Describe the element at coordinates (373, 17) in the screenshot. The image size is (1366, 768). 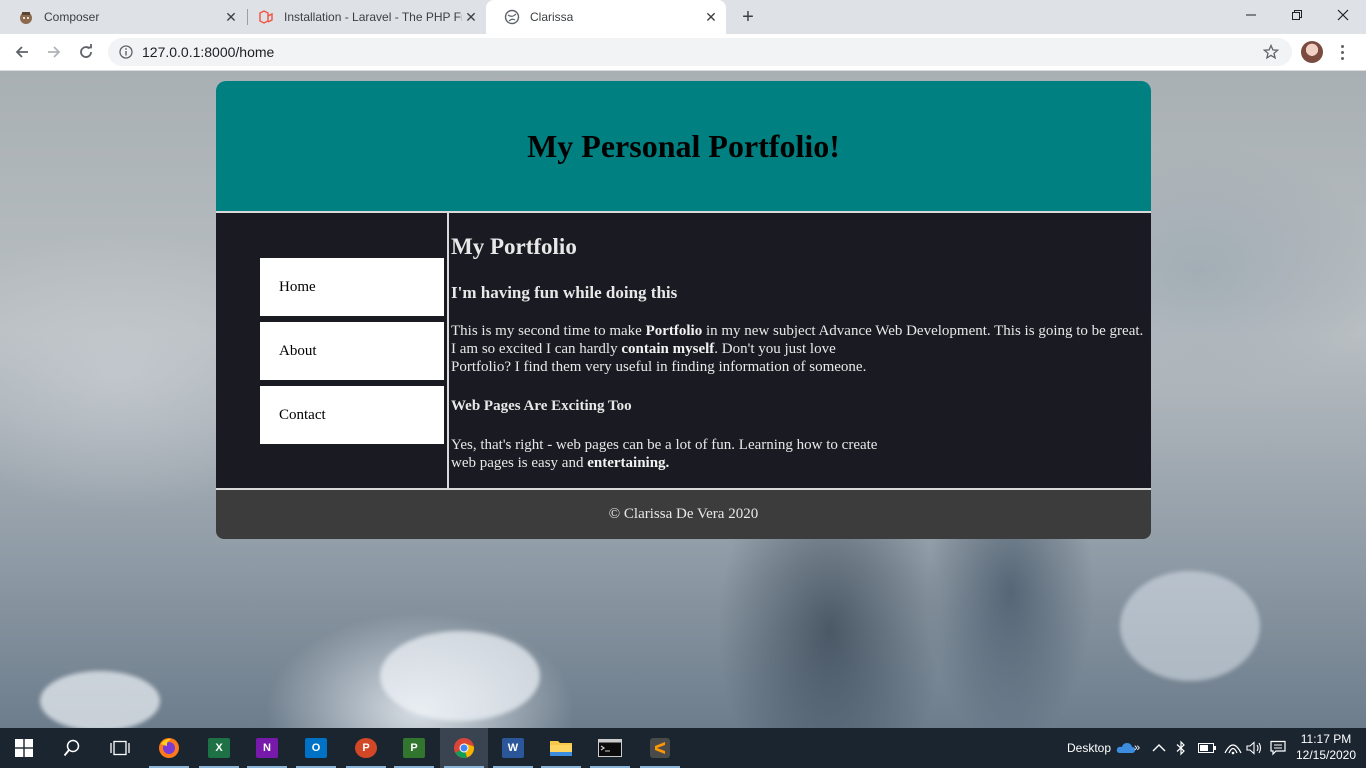
I see `tab-title: Installation - Laravel - The PHP Fr` at that location.